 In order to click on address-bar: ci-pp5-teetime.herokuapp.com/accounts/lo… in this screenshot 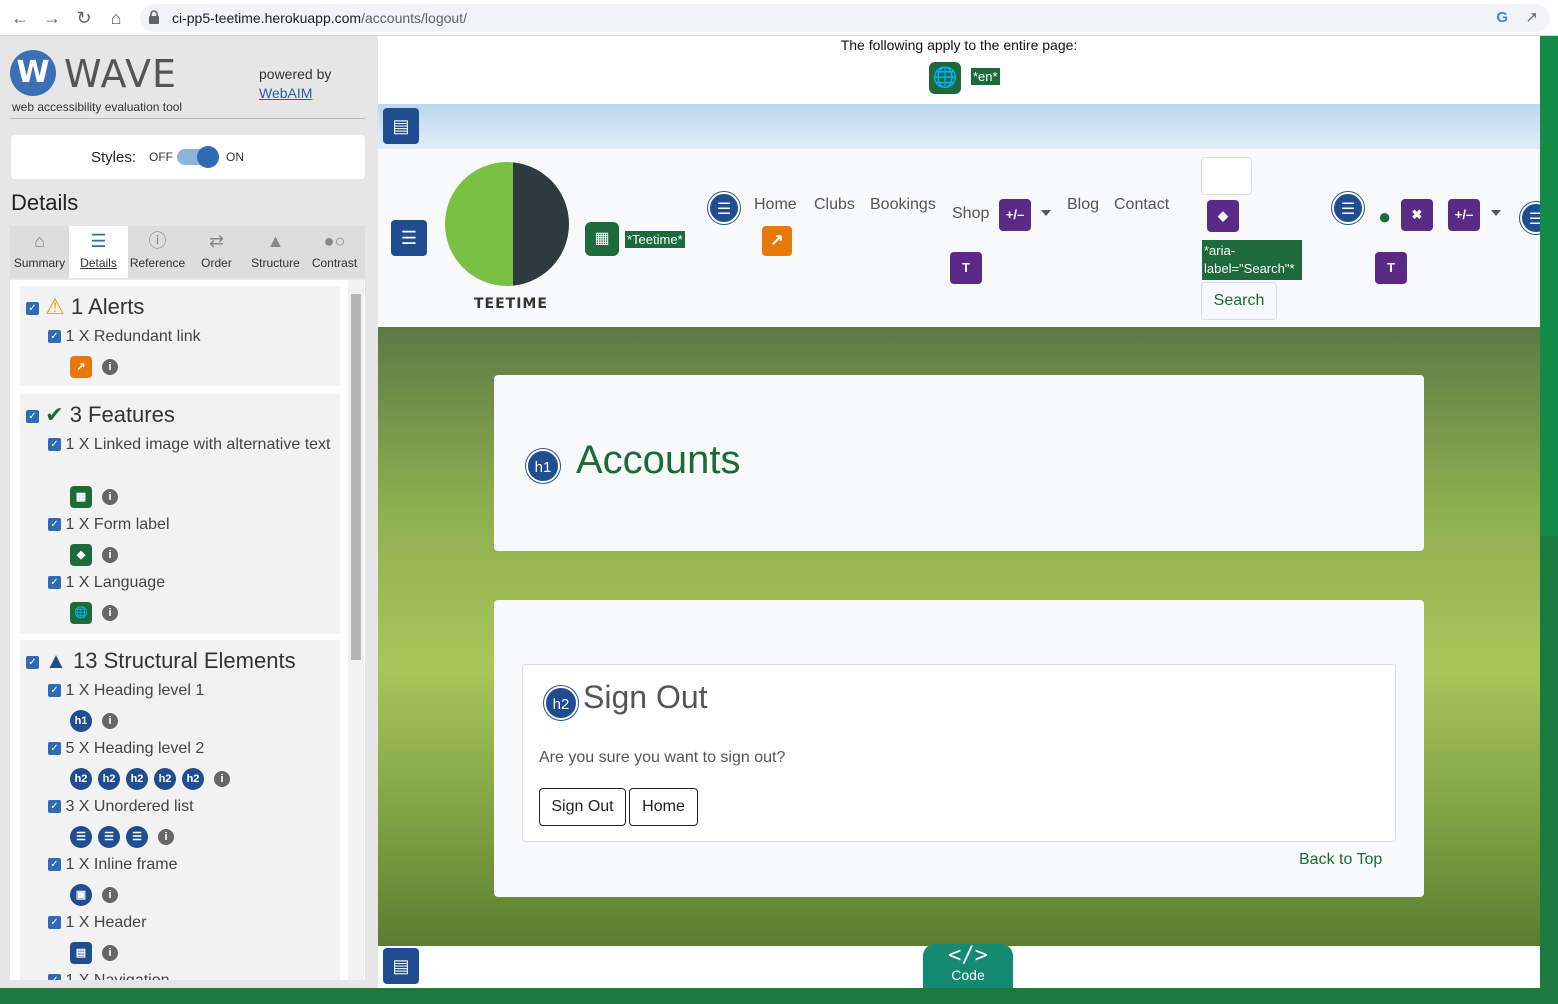, I will do `click(845, 18)`.